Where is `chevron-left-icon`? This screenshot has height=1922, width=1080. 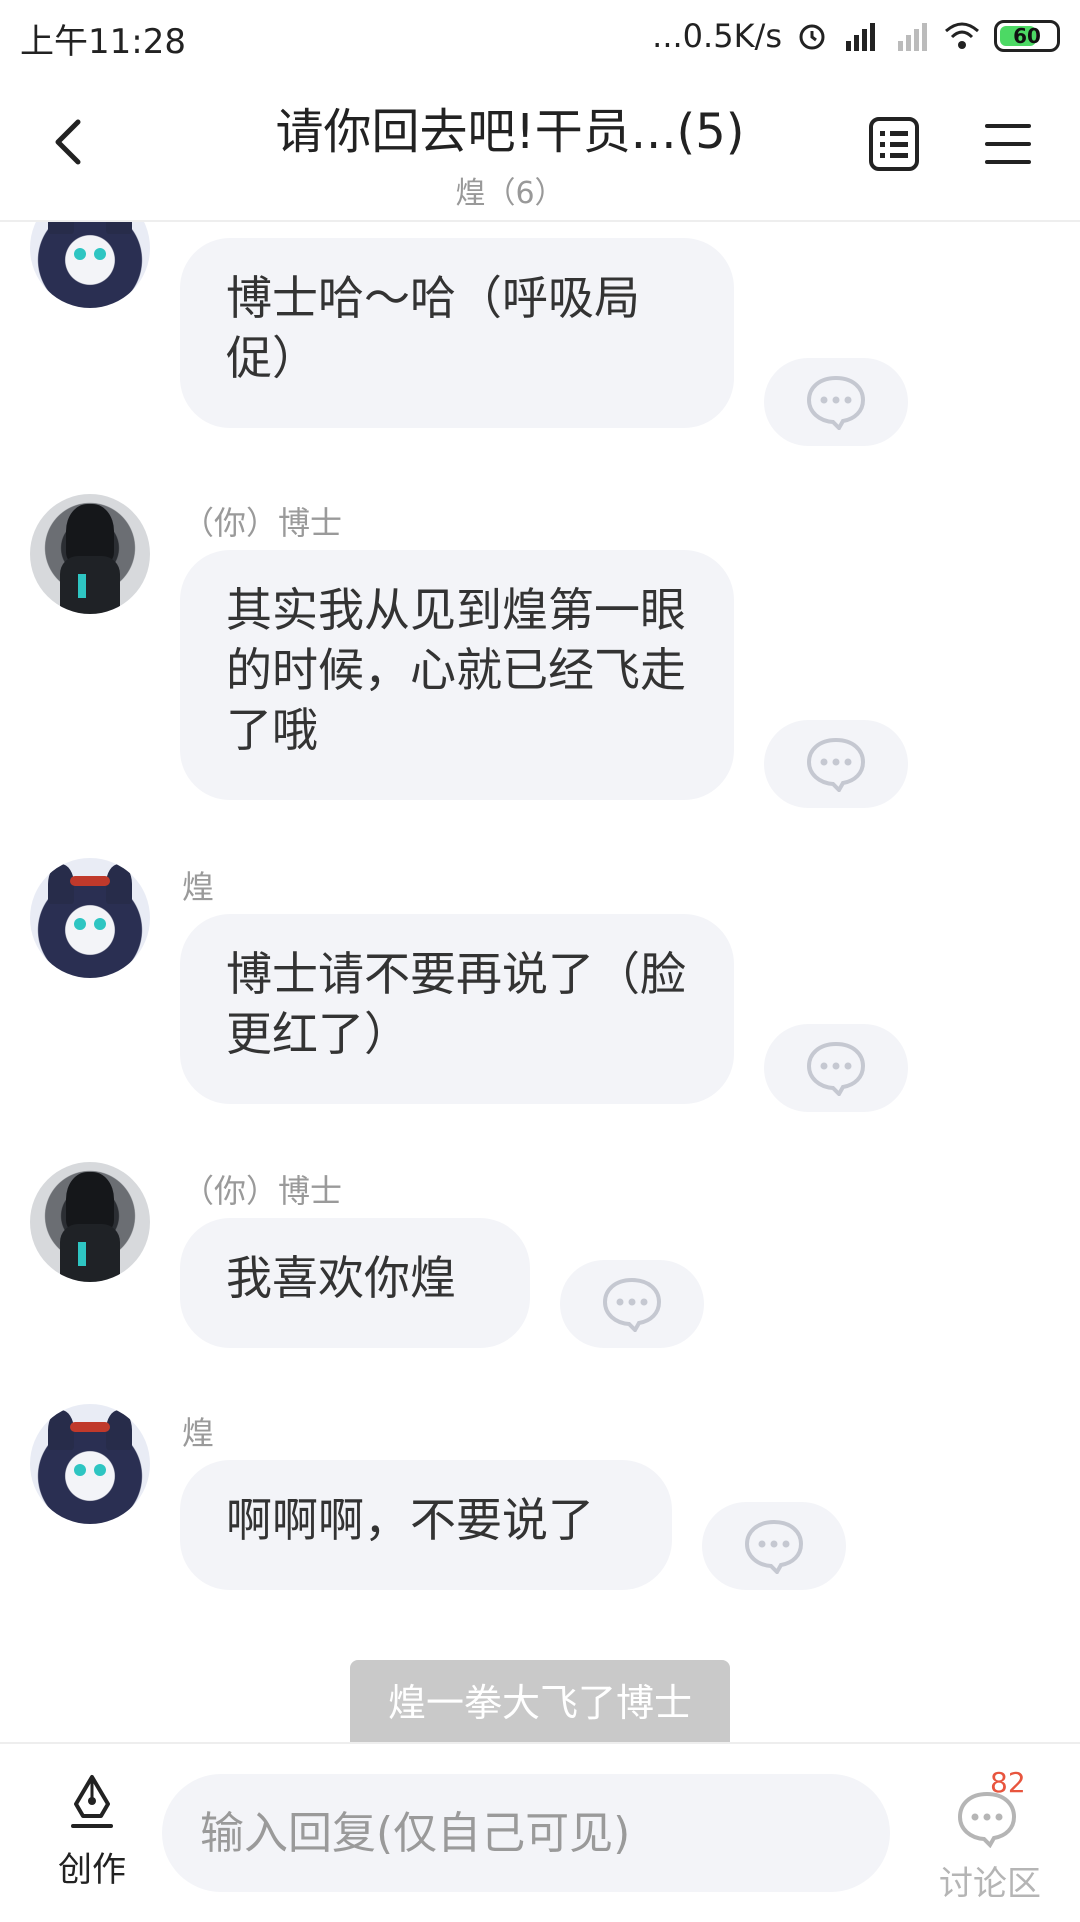 chevron-left-icon is located at coordinates (68, 142).